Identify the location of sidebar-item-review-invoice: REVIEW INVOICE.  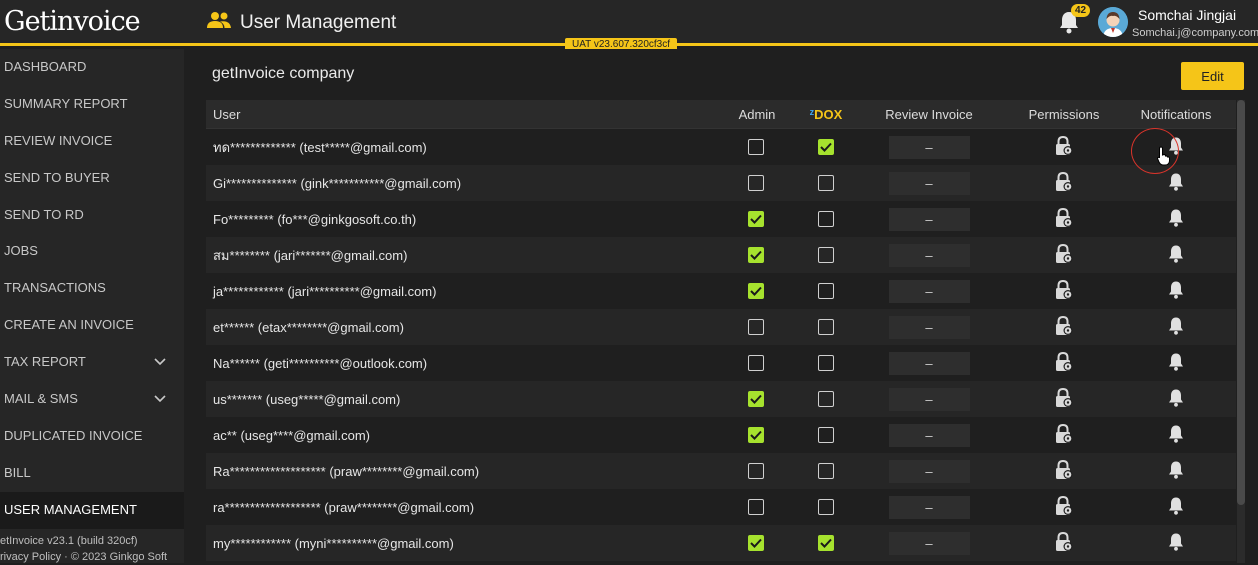
(92, 141).